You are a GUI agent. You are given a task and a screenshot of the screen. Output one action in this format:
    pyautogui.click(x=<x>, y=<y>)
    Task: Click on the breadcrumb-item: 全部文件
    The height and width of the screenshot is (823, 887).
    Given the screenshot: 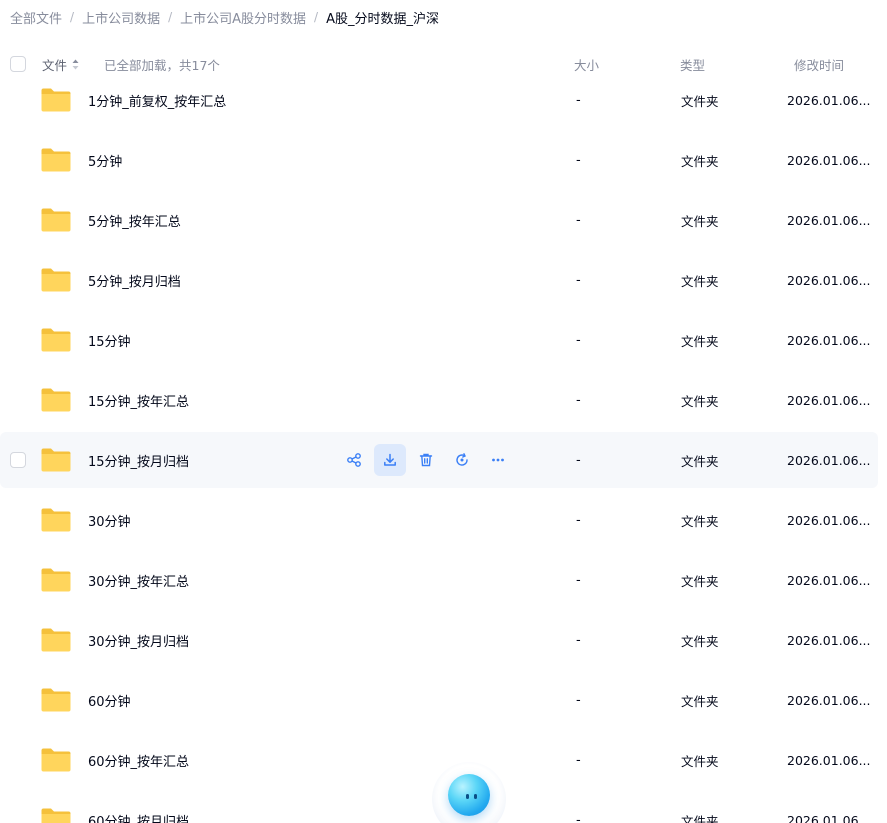 What is the action you would take?
    pyautogui.click(x=36, y=17)
    